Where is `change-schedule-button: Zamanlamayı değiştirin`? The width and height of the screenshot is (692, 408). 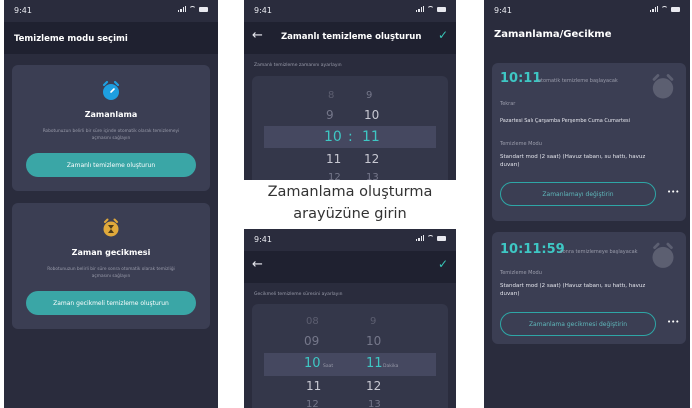
change-schedule-button: Zamanlamayı değiştirin is located at coordinates (578, 194).